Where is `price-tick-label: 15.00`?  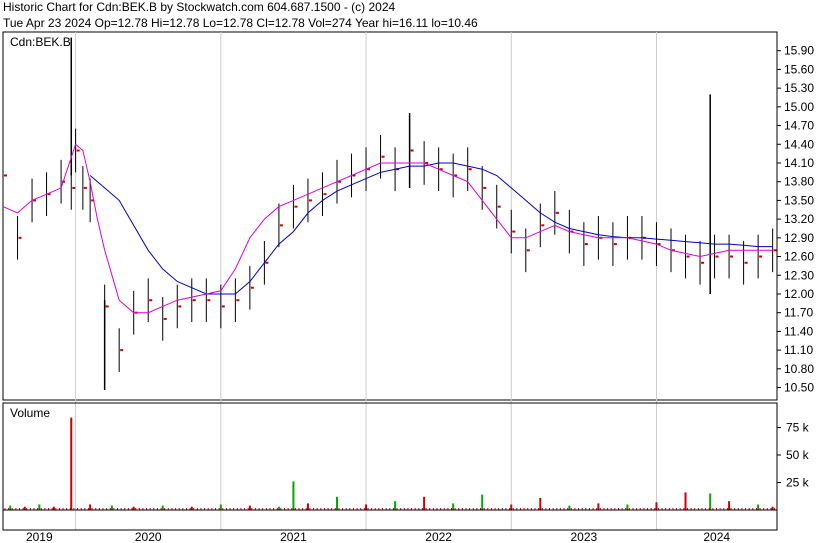 price-tick-label: 15.00 is located at coordinates (799, 107).